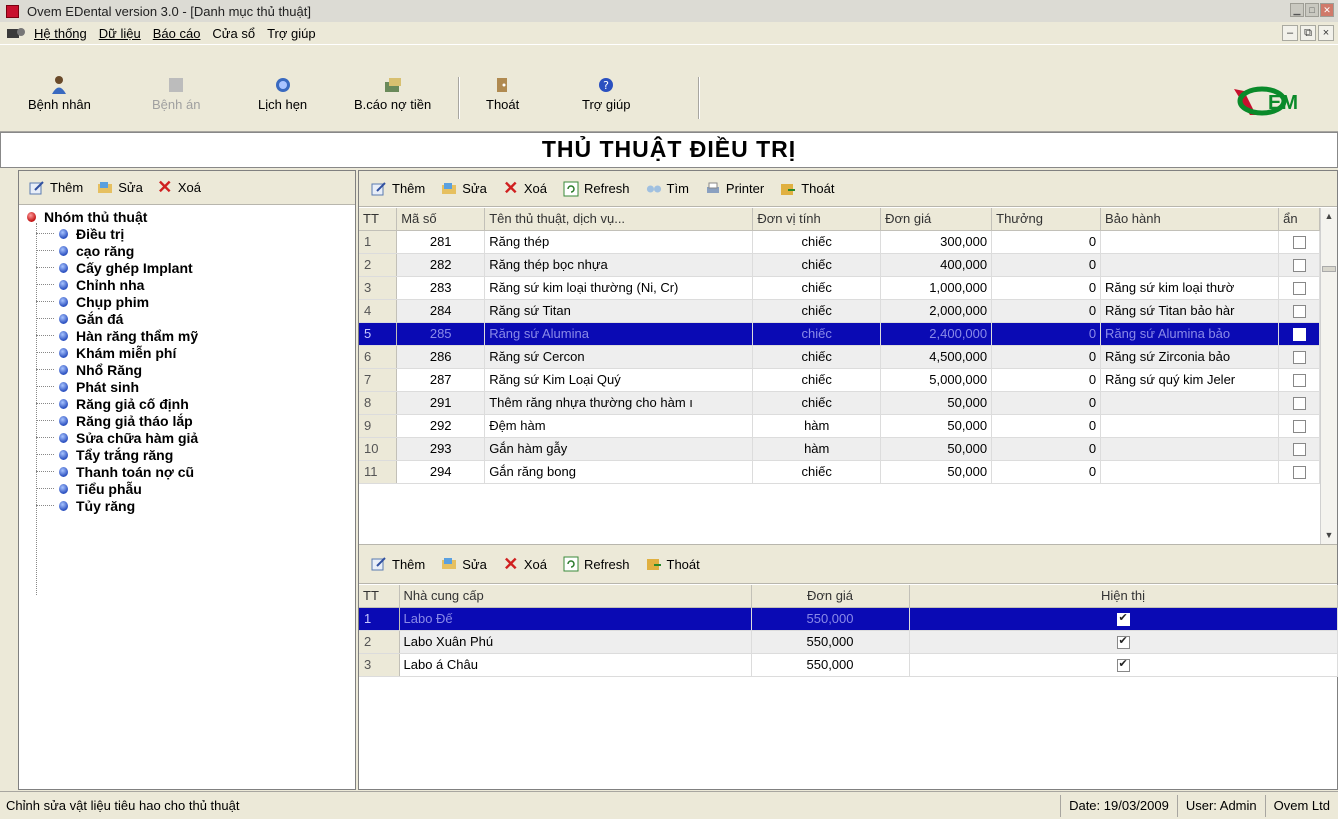  What do you see at coordinates (59, 97) in the screenshot?
I see `benh-nhan-button: Bệnh nhân` at bounding box center [59, 97].